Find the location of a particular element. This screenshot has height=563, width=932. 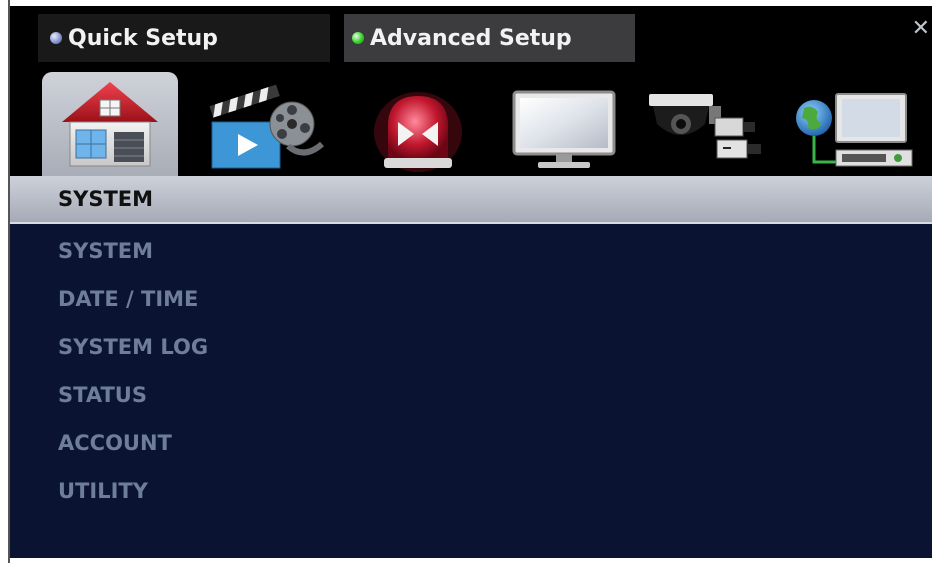

category-display-button is located at coordinates (564, 124).